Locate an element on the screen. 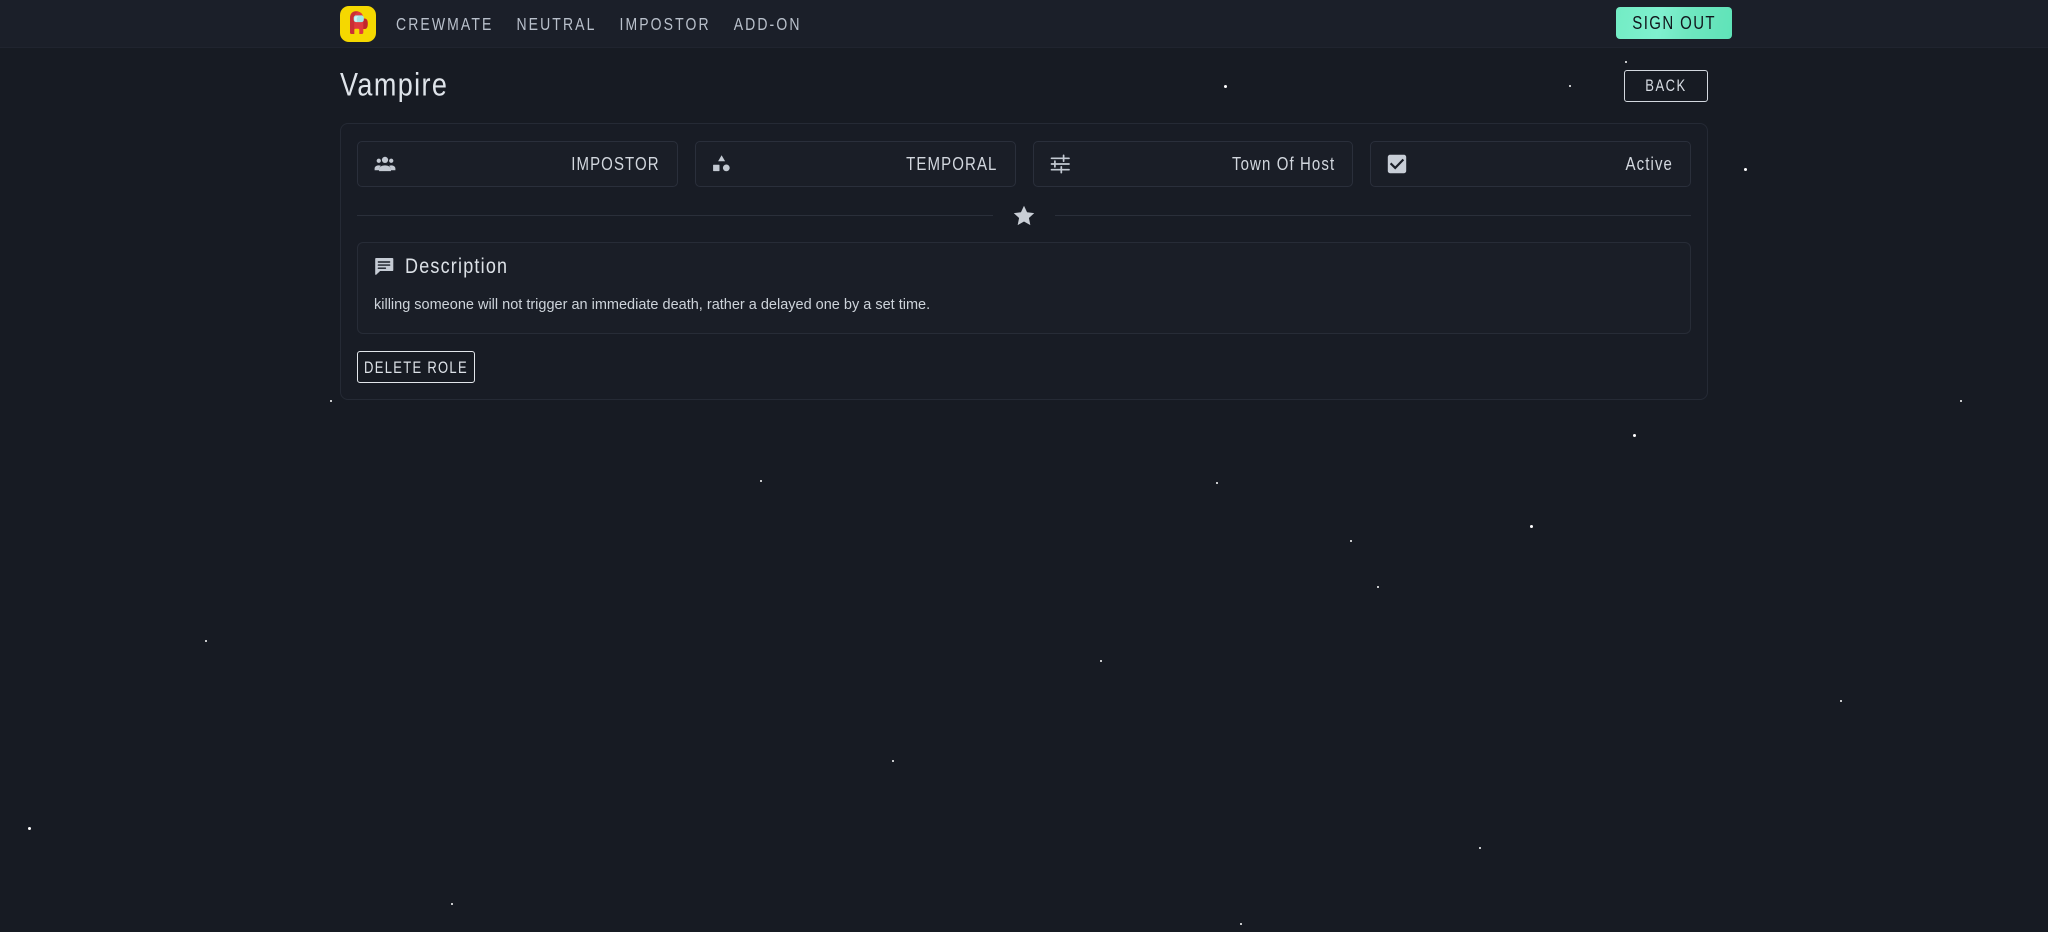 The height and width of the screenshot is (932, 2048). divider-rule-right is located at coordinates (1373, 215).